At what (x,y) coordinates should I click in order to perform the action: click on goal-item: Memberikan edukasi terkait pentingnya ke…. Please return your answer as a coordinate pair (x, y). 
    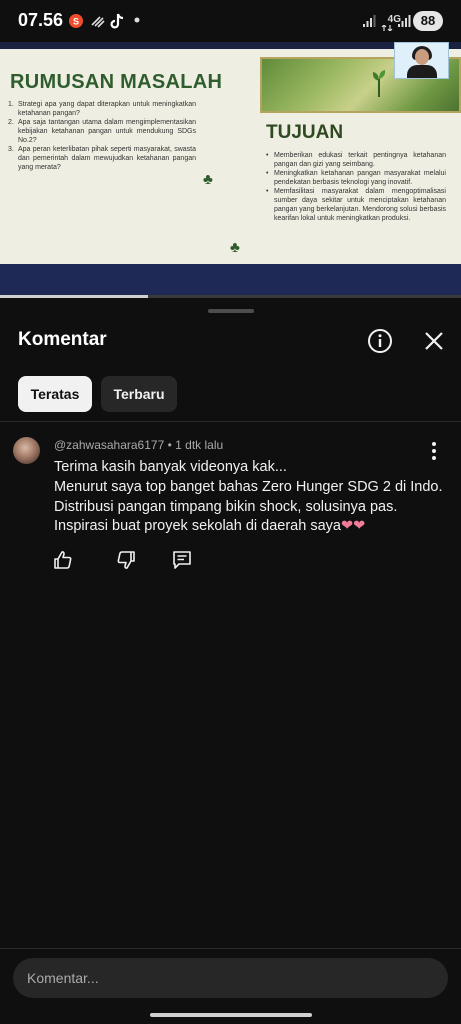
    Looking at the image, I should click on (356, 161).